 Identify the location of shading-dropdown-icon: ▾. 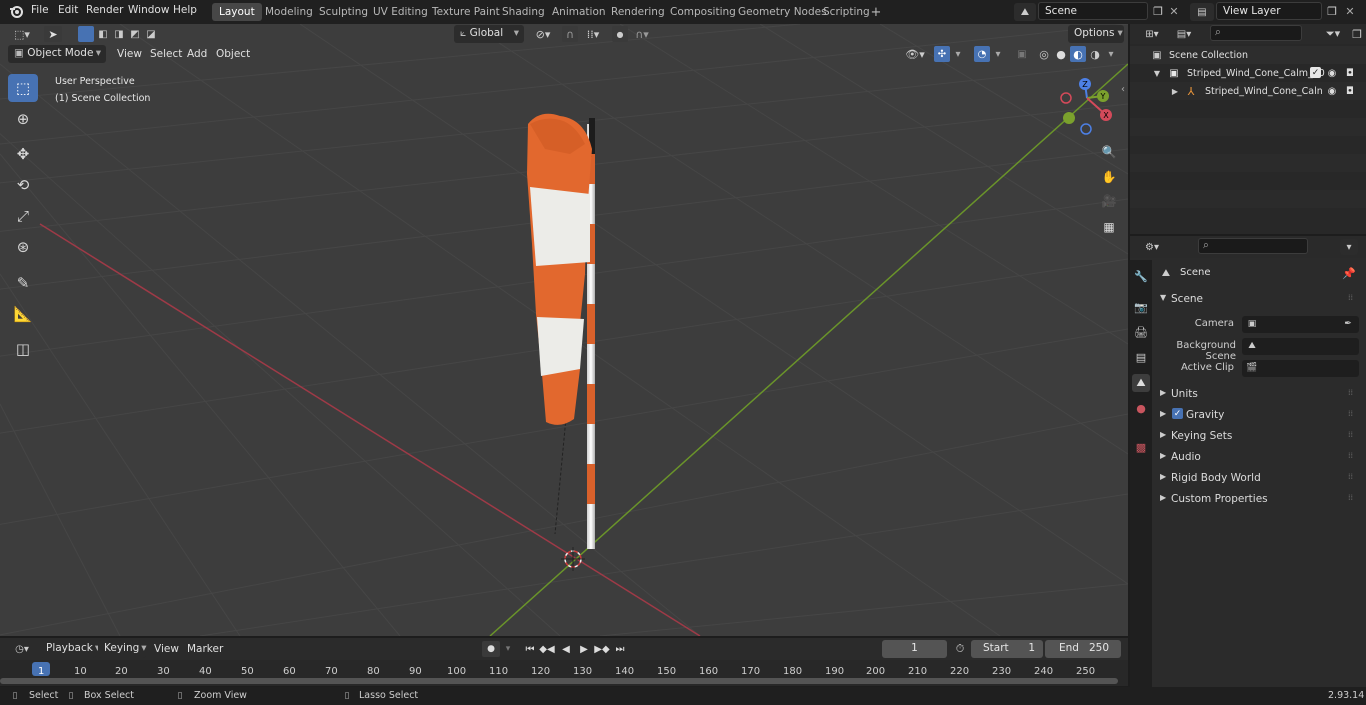
(1111, 54).